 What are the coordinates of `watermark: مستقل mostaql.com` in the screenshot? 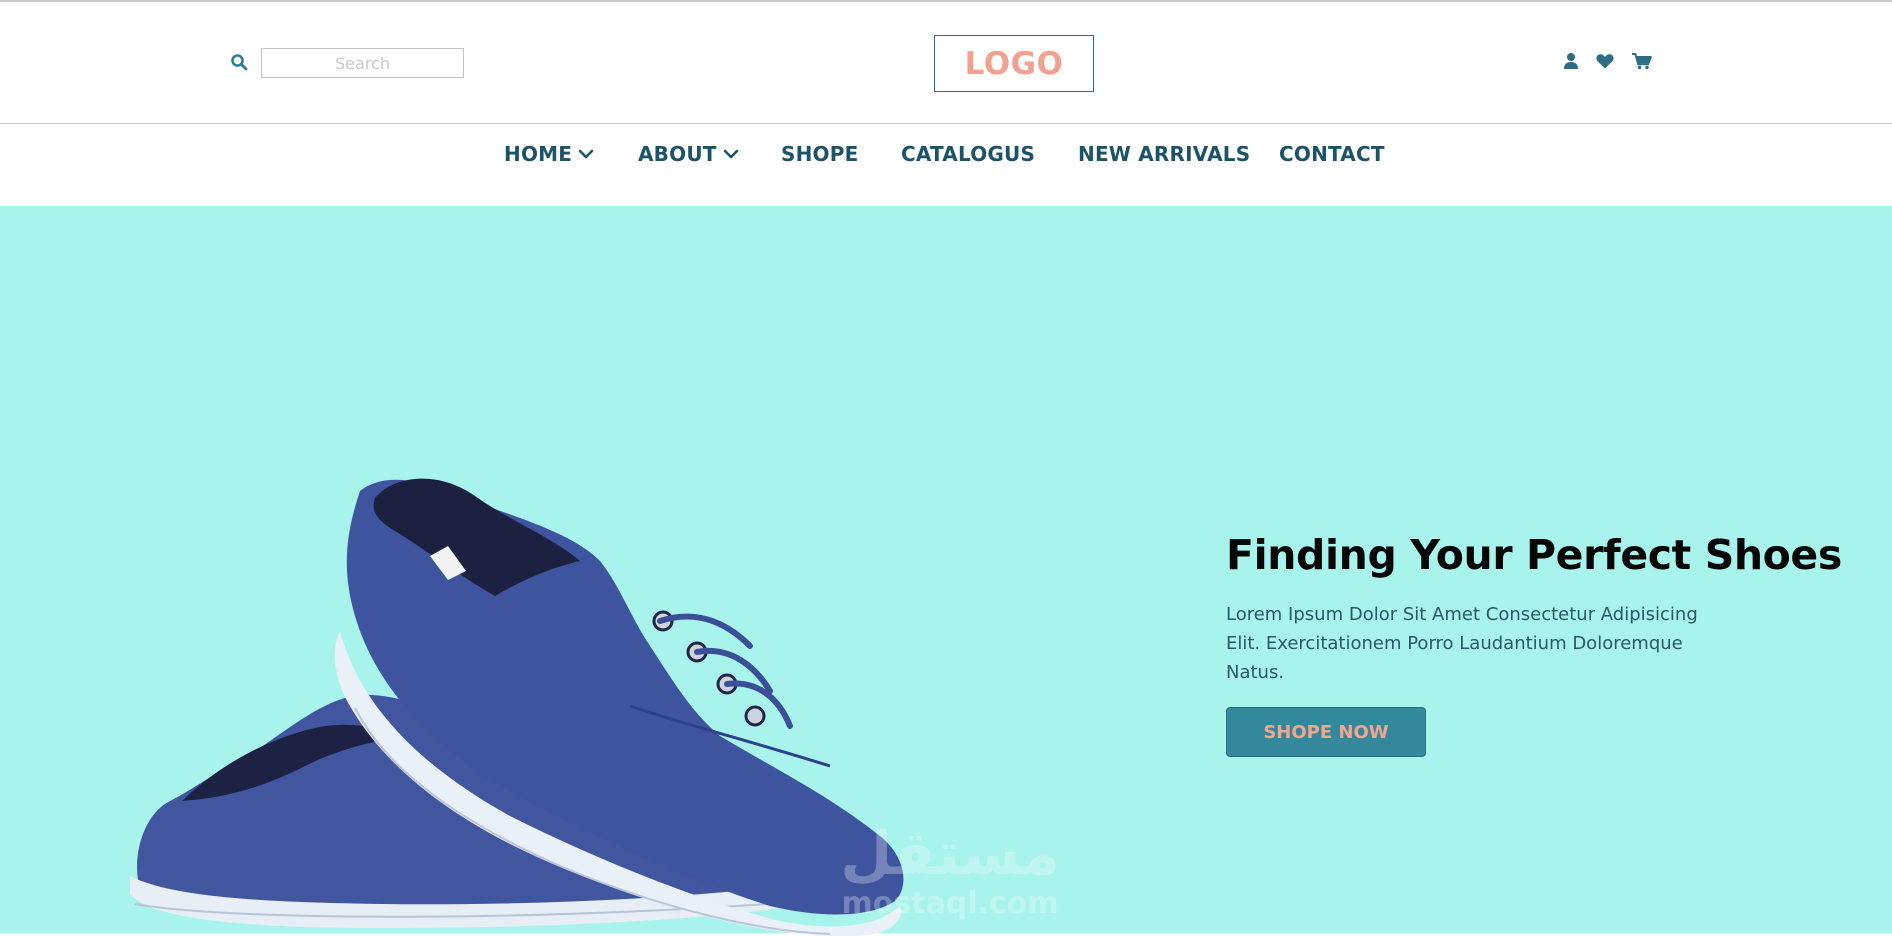 It's located at (950, 871).